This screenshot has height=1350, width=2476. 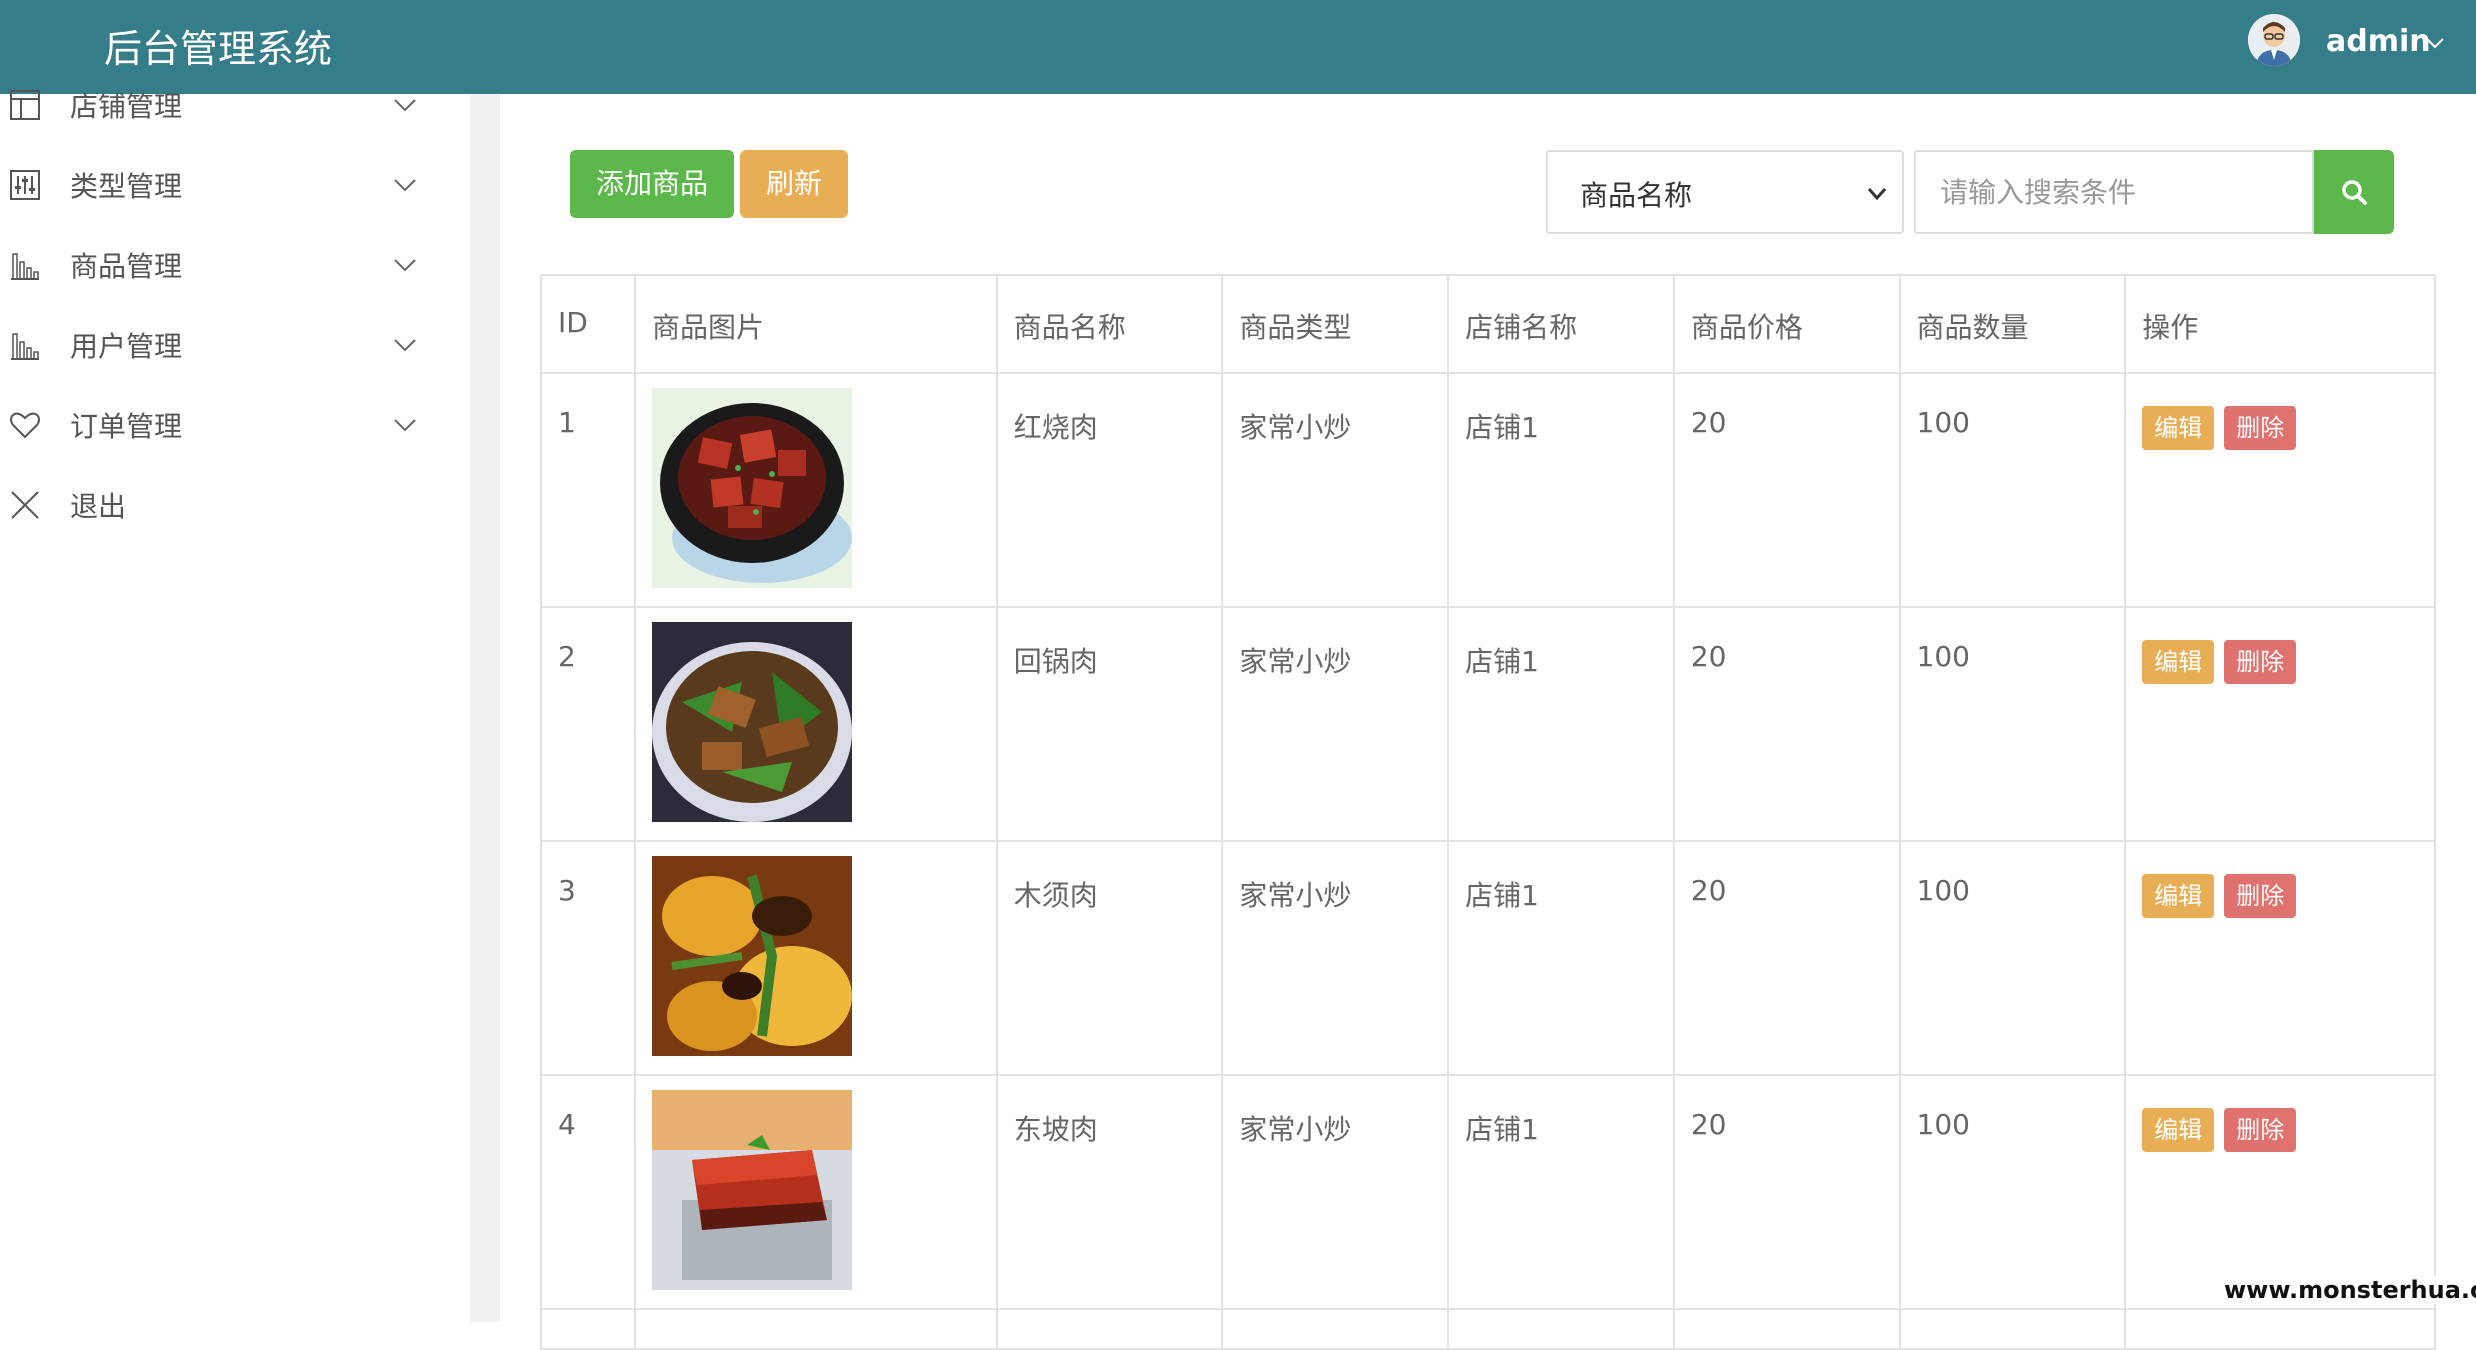 What do you see at coordinates (25, 505) in the screenshot?
I see `close-icon` at bounding box center [25, 505].